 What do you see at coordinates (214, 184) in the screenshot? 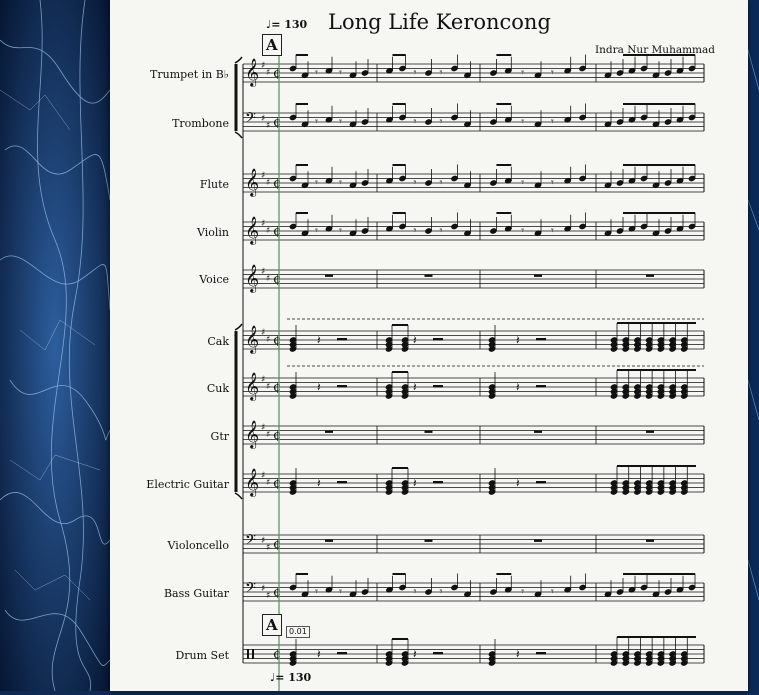
I see `instrument-label-flute: Flute` at bounding box center [214, 184].